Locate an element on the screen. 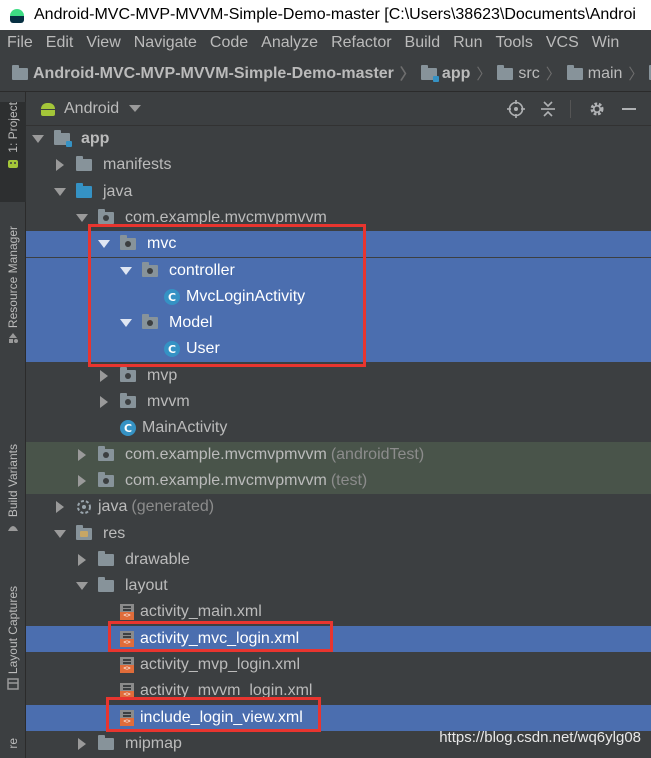  tool-tab-truncated-label: re is located at coordinates (13, 743).